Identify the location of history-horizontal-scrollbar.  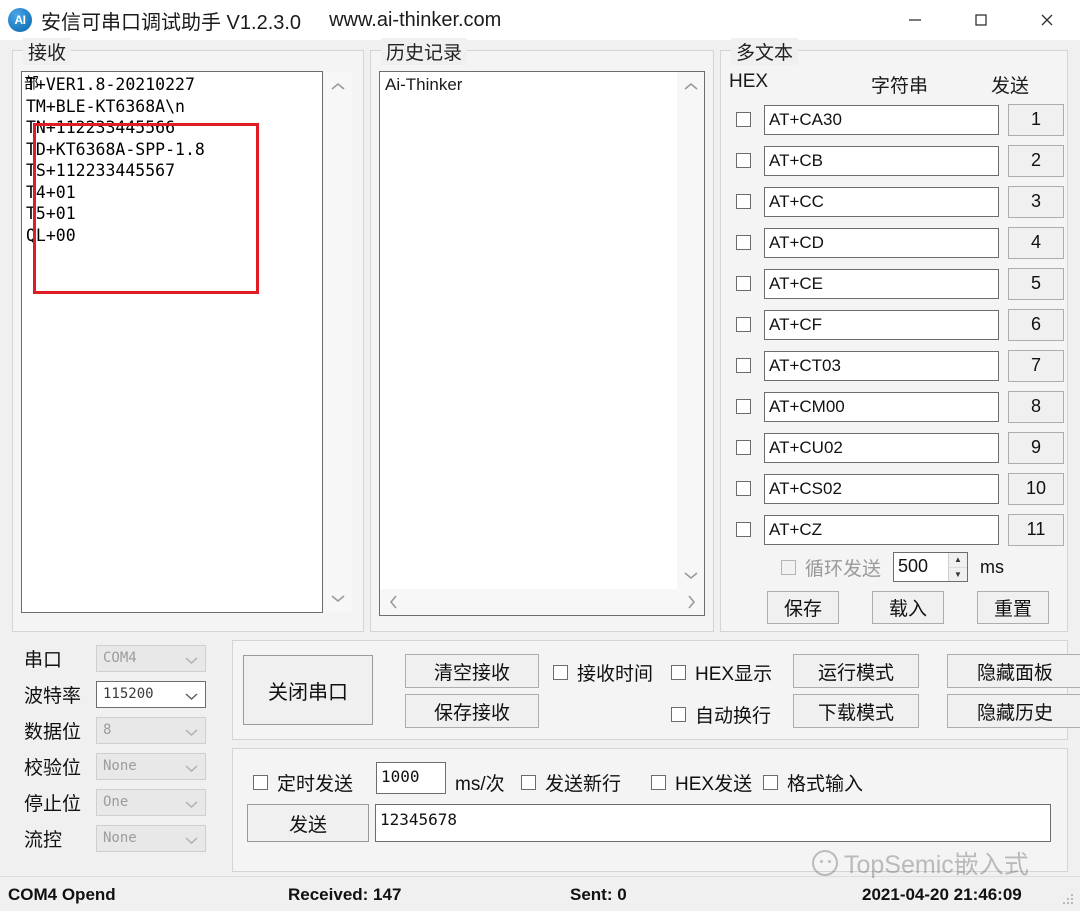
(542, 602).